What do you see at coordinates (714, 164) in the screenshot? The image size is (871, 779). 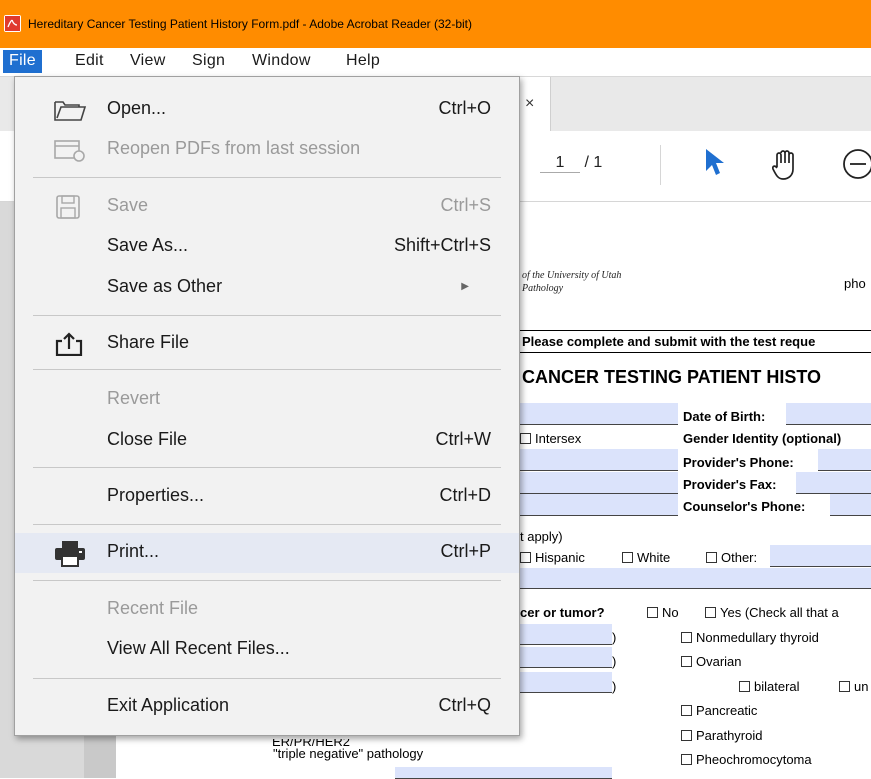 I see `select-tool-icon` at bounding box center [714, 164].